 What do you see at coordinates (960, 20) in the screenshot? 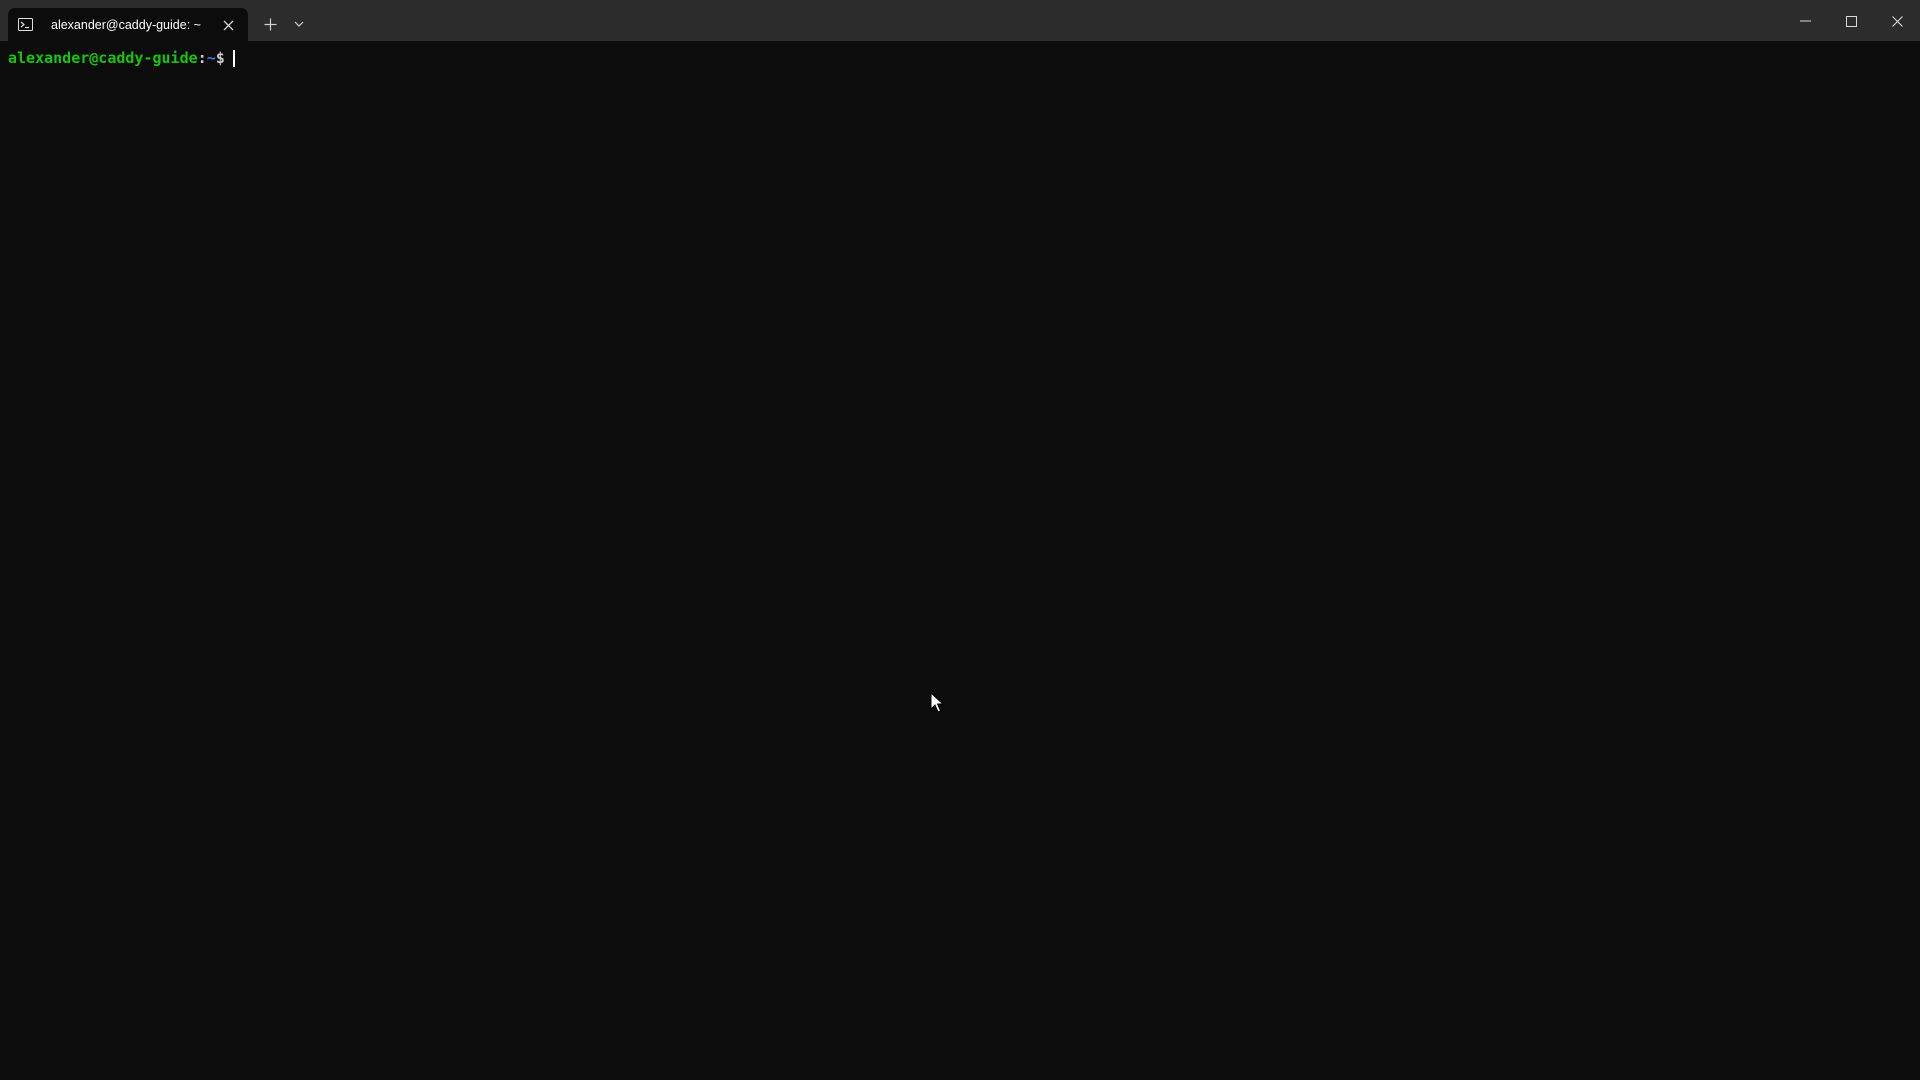
I see `title-bar: alexander@caddy-guide: ~` at bounding box center [960, 20].